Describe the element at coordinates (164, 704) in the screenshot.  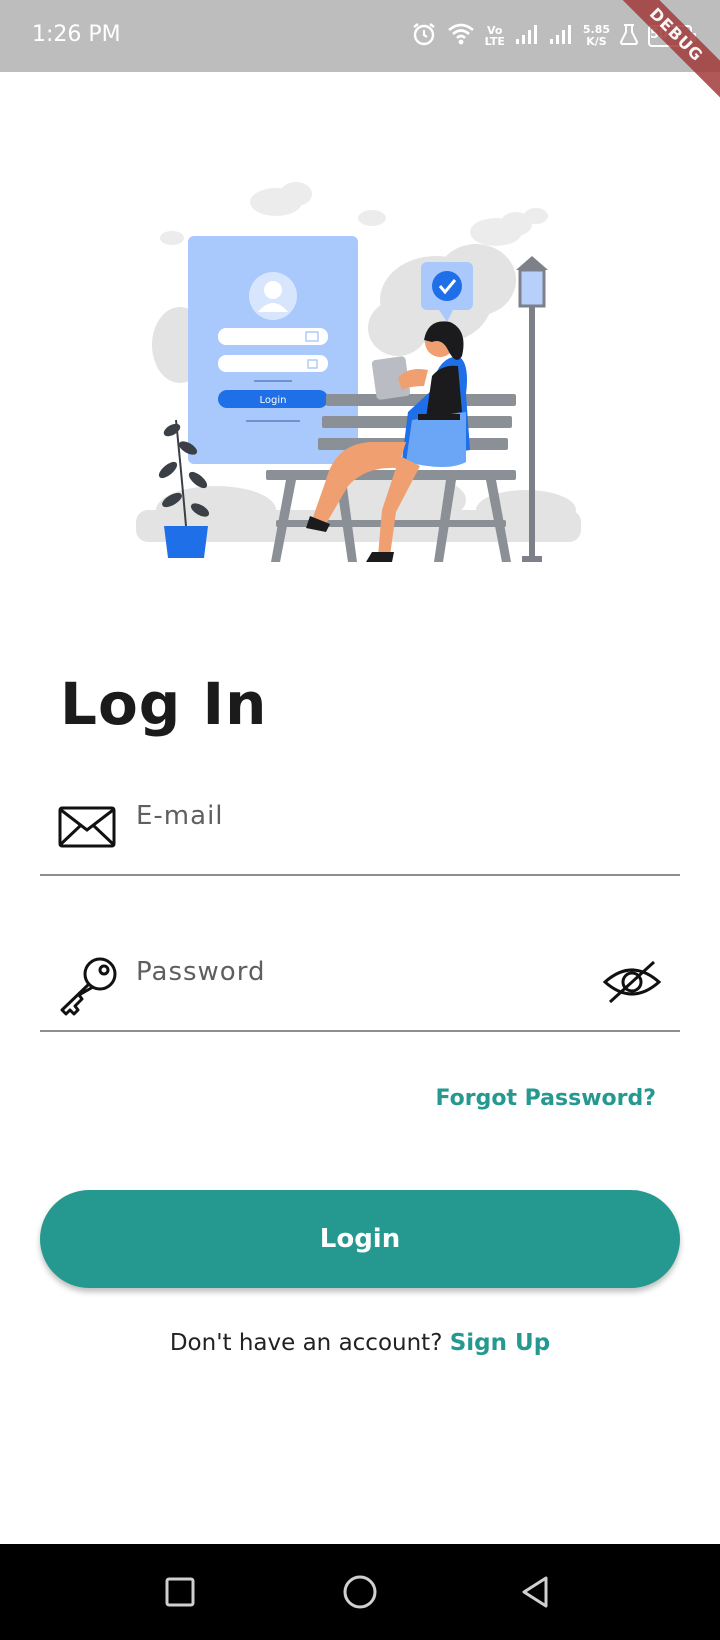
I see `page-title: Log In` at that location.